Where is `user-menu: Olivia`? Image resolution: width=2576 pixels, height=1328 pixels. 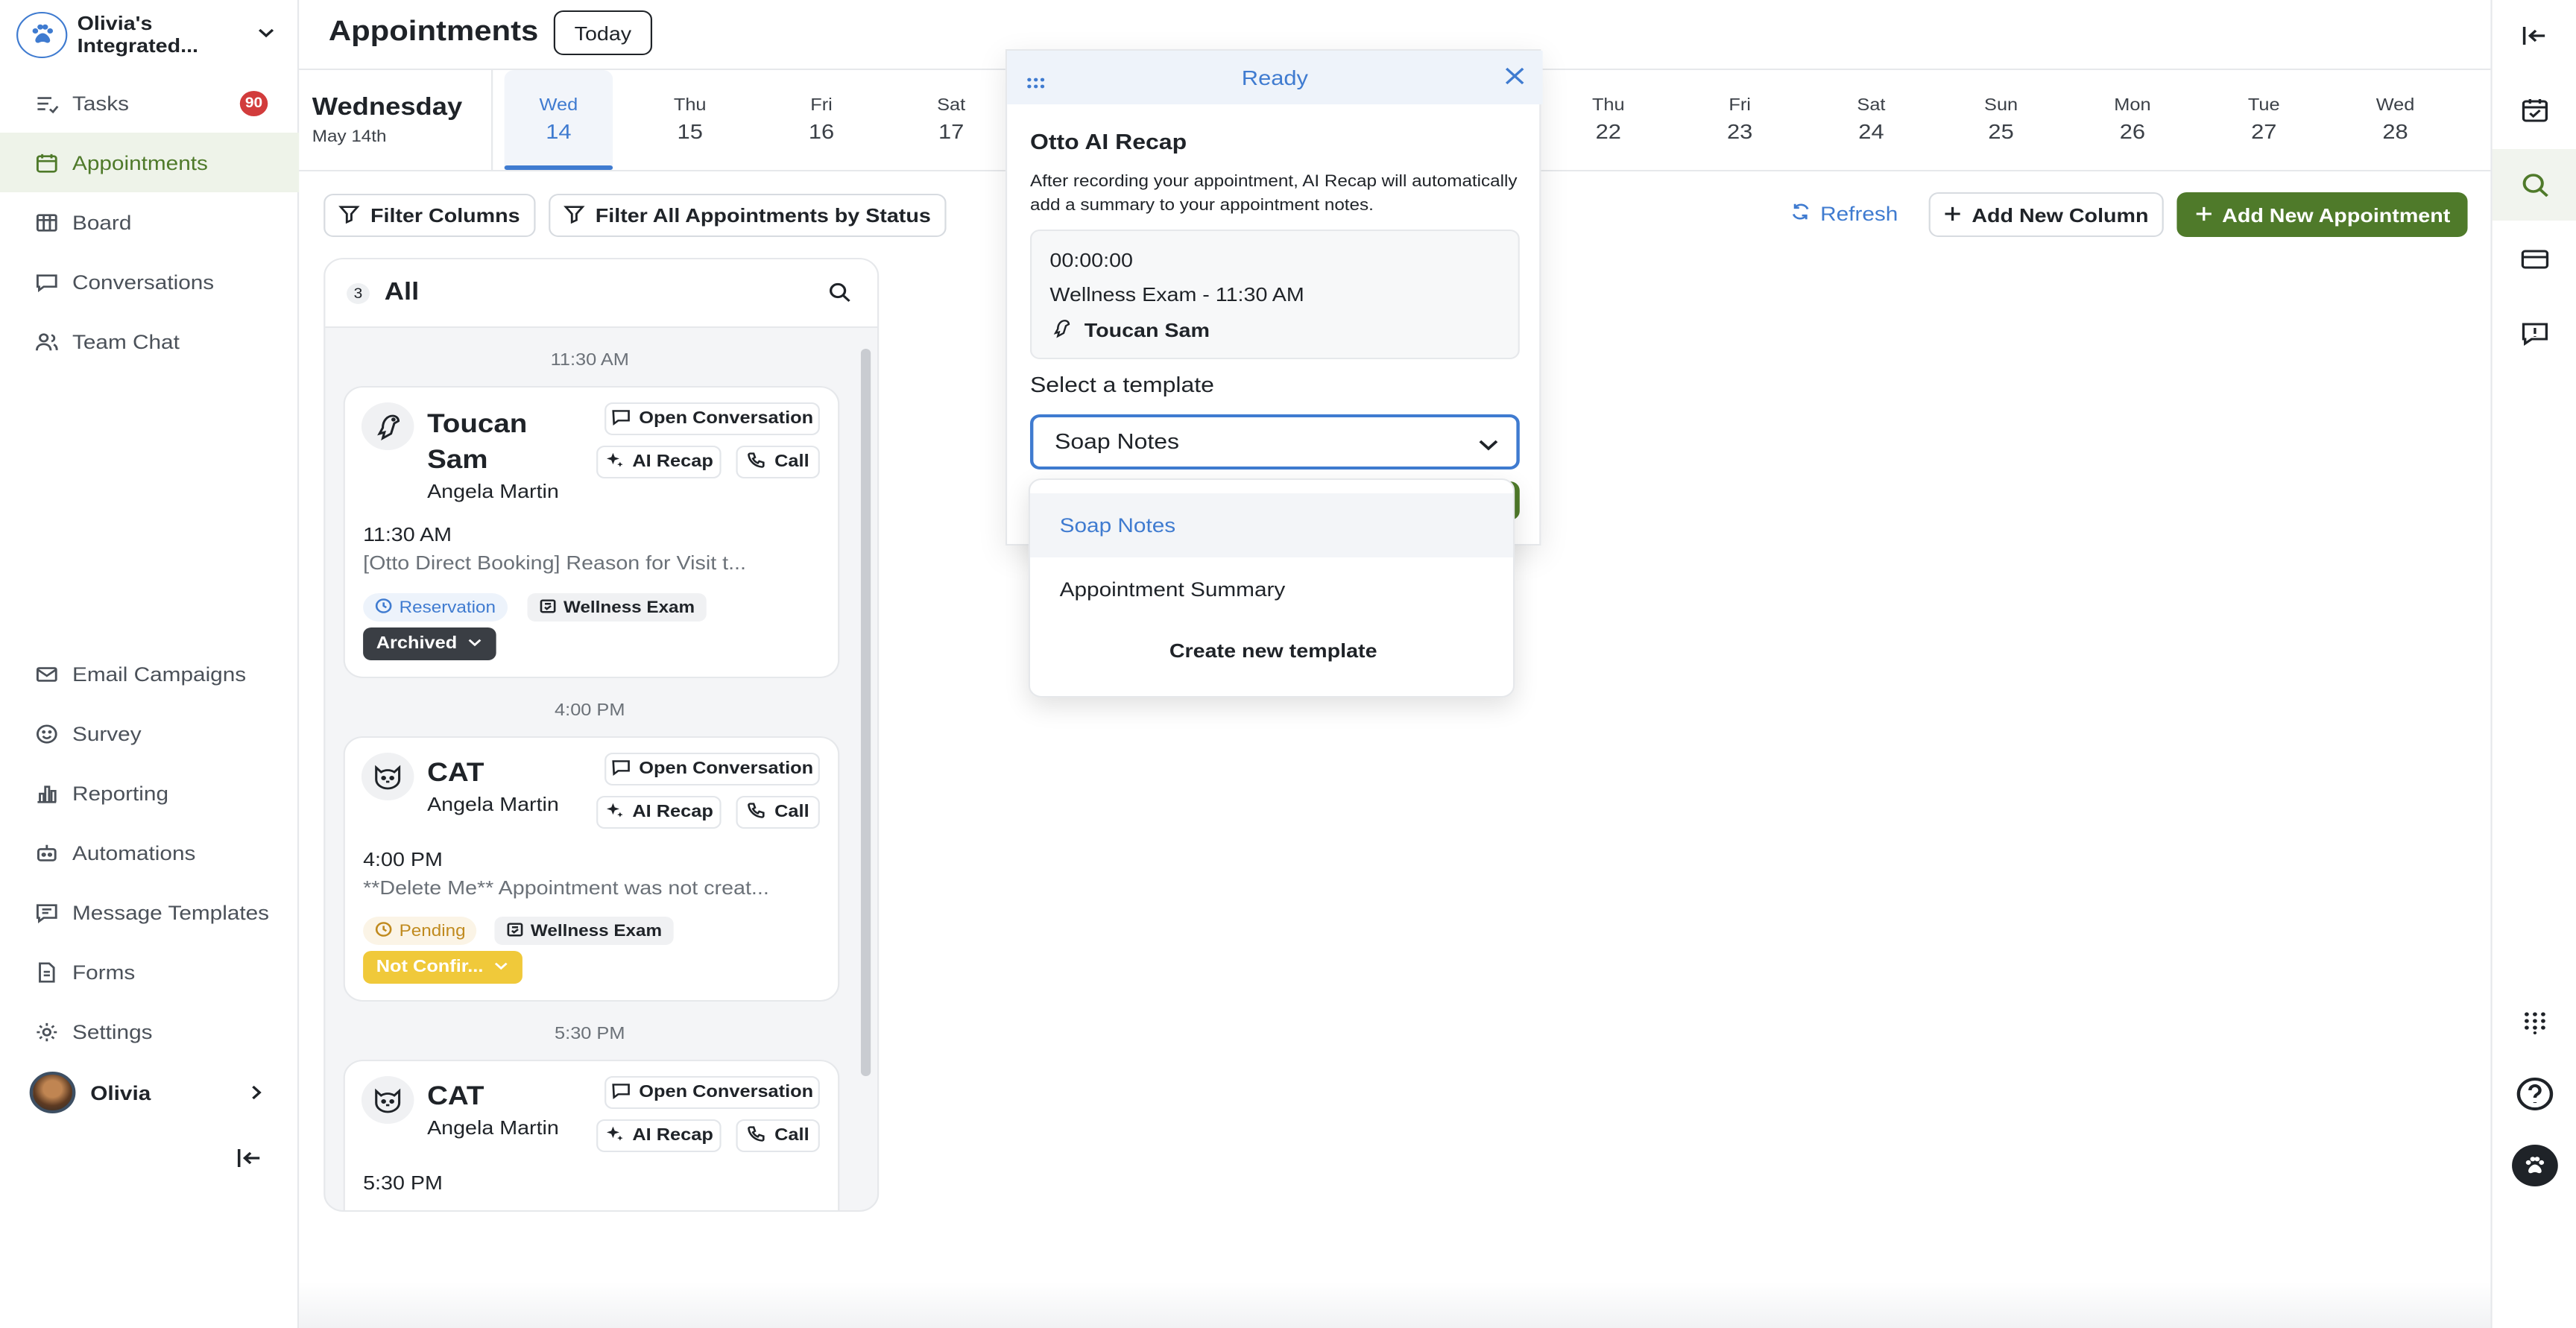 user-menu: Olivia is located at coordinates (153, 1092).